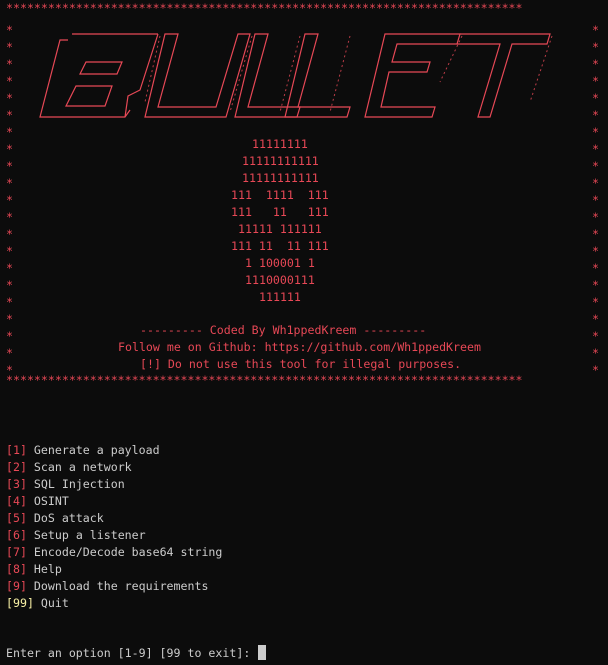  I want to click on menu-item-label: Scan a network, so click(79, 467).